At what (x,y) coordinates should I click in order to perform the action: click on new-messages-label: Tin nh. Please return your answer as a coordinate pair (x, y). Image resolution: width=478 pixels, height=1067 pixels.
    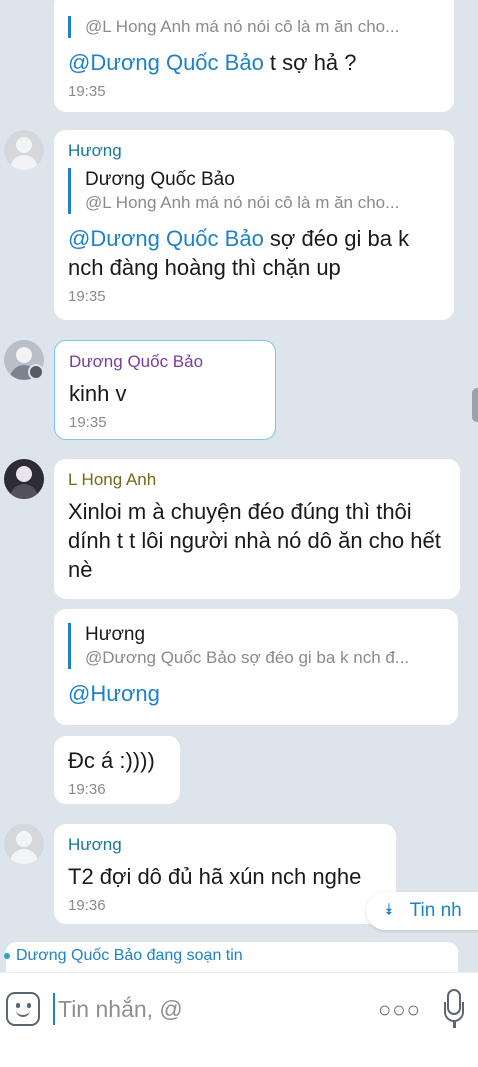
    Looking at the image, I should click on (435, 910).